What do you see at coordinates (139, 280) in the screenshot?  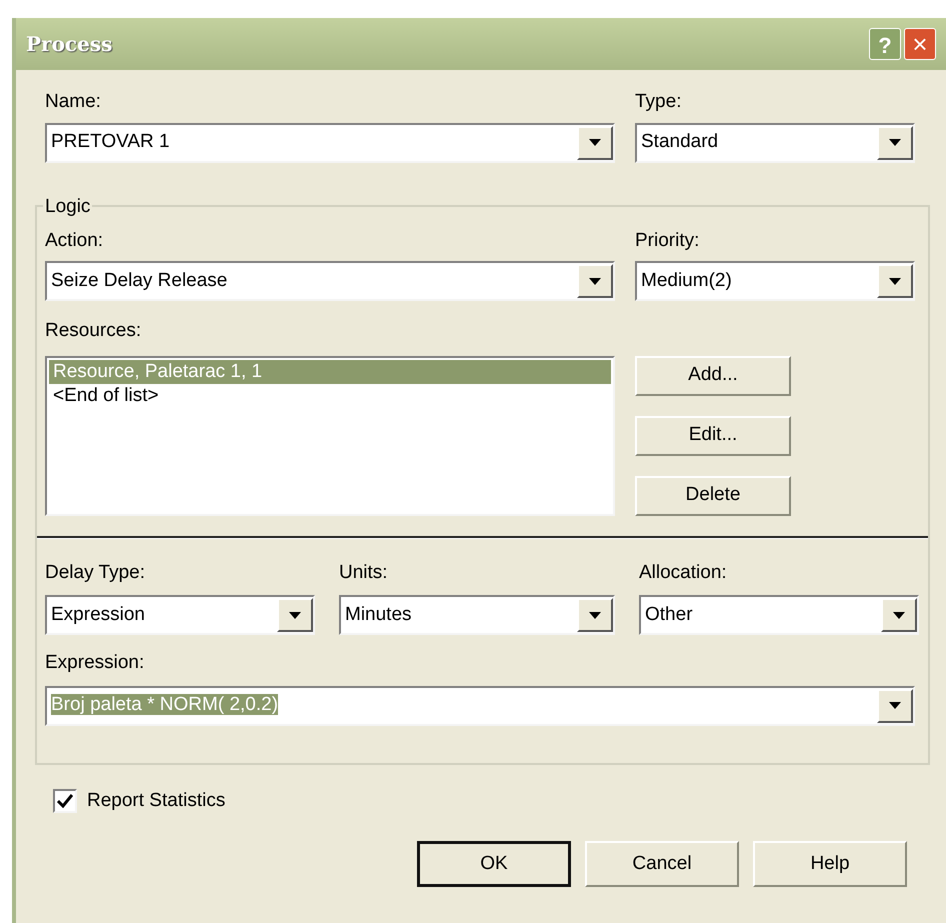 I see `field-value: Seize Delay Release` at bounding box center [139, 280].